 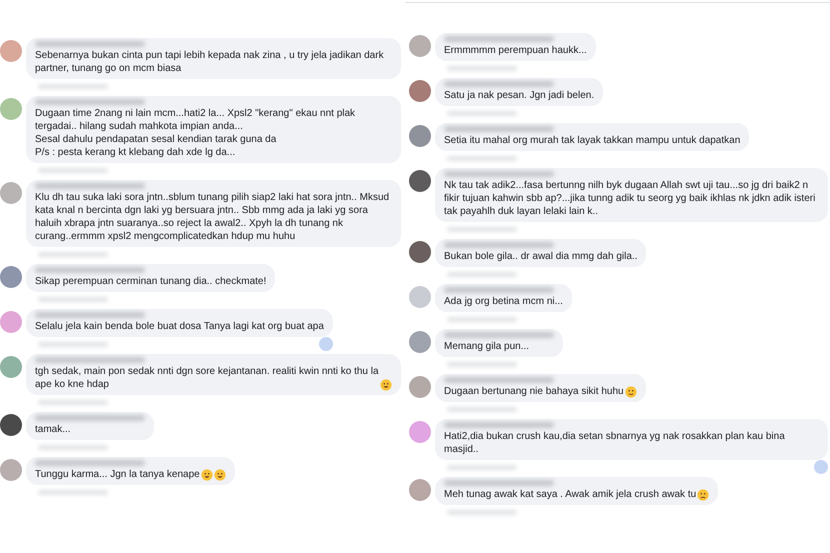 What do you see at coordinates (615, 443) in the screenshot?
I see `comment-text: Hati2,dia bukan crush kau,dia setan sbnarnya yg nak rosakkan plan kau bina masjid..` at bounding box center [615, 443].